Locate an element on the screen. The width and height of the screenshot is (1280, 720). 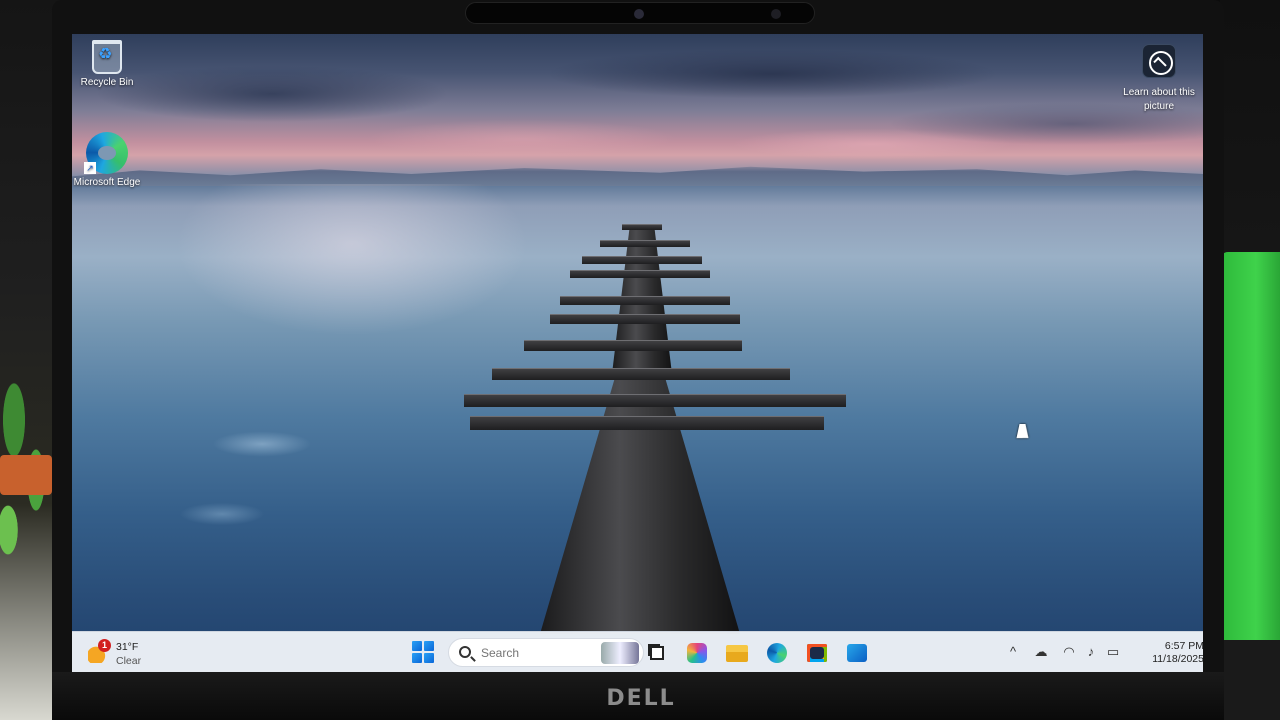
learn-label: Learn about this picture is located at coordinates (1159, 99).